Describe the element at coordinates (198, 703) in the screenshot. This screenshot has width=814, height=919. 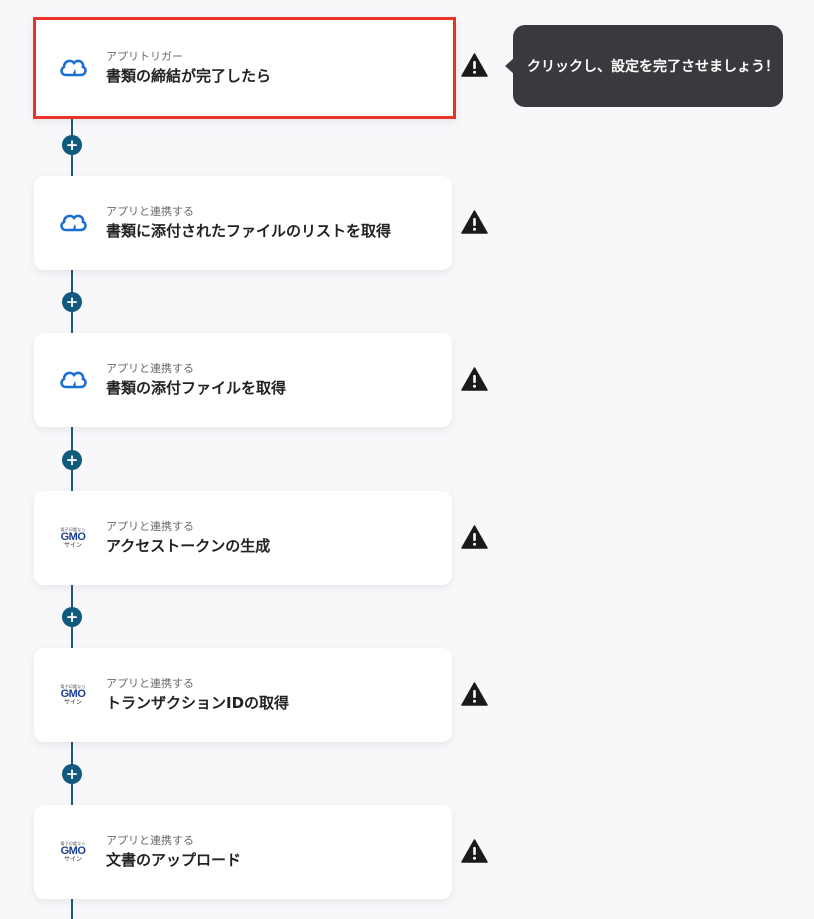
I see `step-title: トランザクションIDの取得` at that location.